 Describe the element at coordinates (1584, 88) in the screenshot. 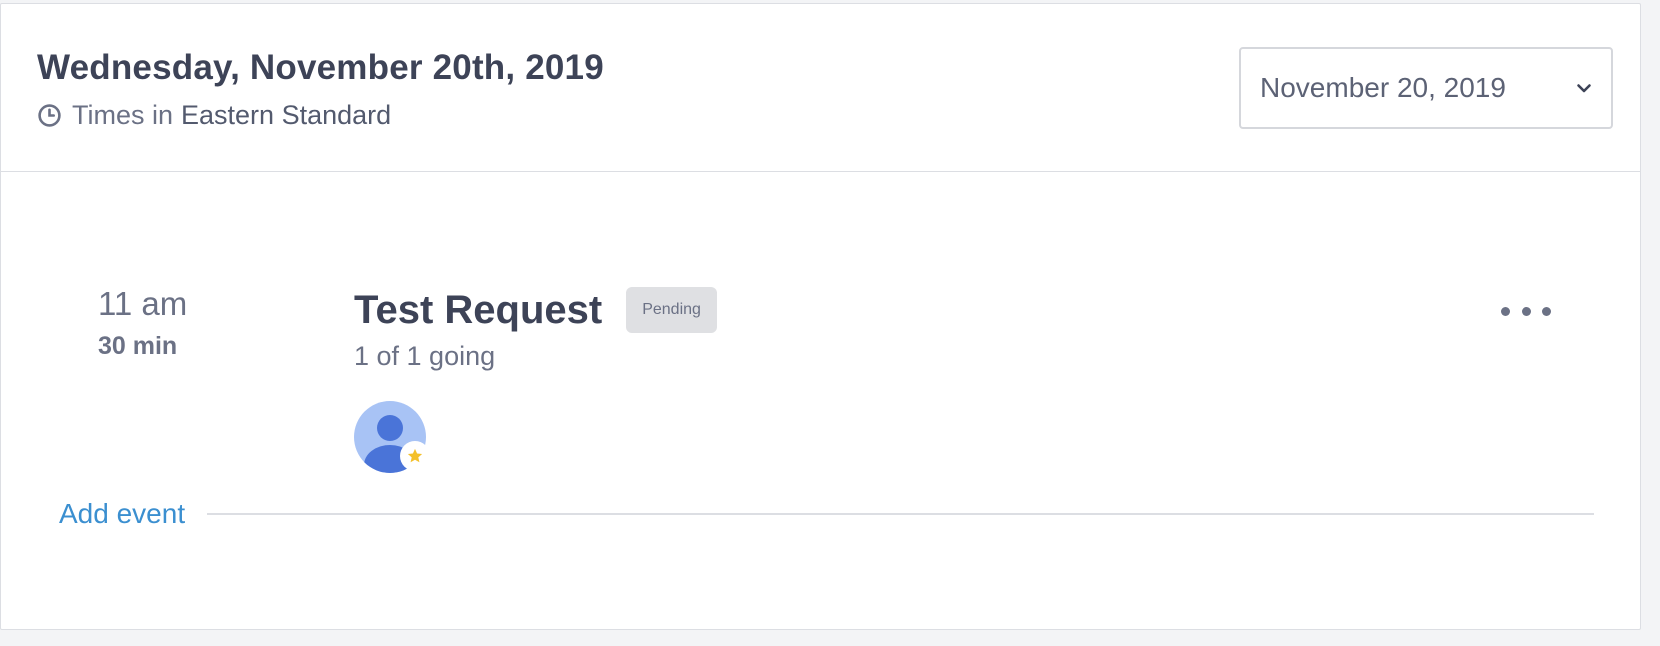

I see `chevron-down-icon` at that location.